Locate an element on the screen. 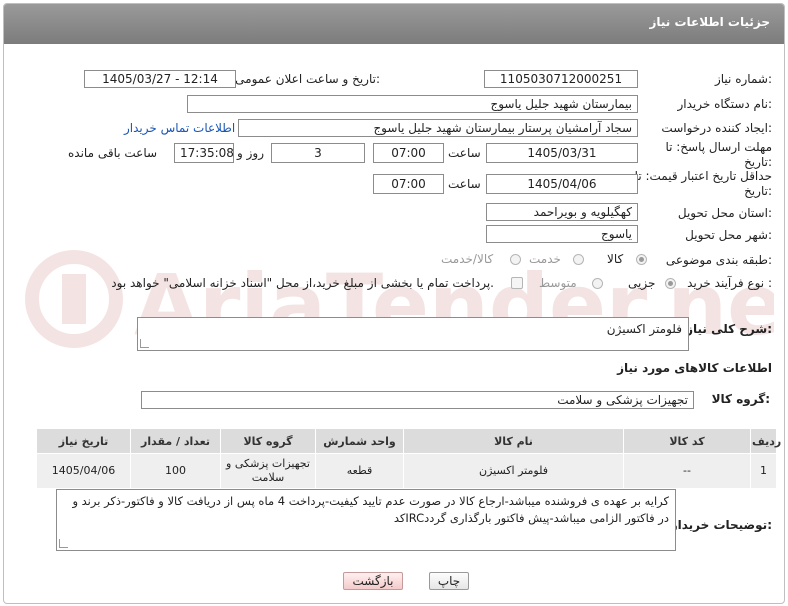 The width and height of the screenshot is (788, 606). price-validity-label: حداقل تاریخ اعتبار قیمت: تا تاریخ: is located at coordinates (702, 184).